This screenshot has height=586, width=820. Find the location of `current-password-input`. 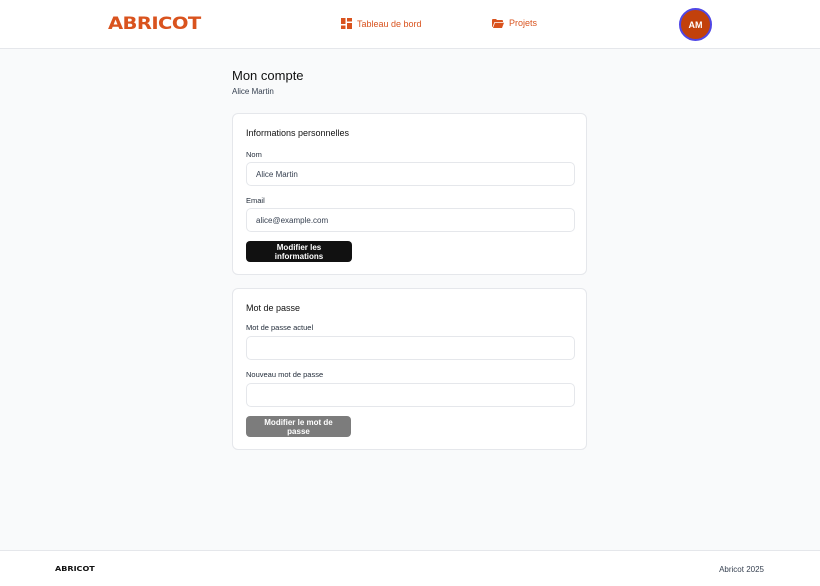

current-password-input is located at coordinates (410, 348).